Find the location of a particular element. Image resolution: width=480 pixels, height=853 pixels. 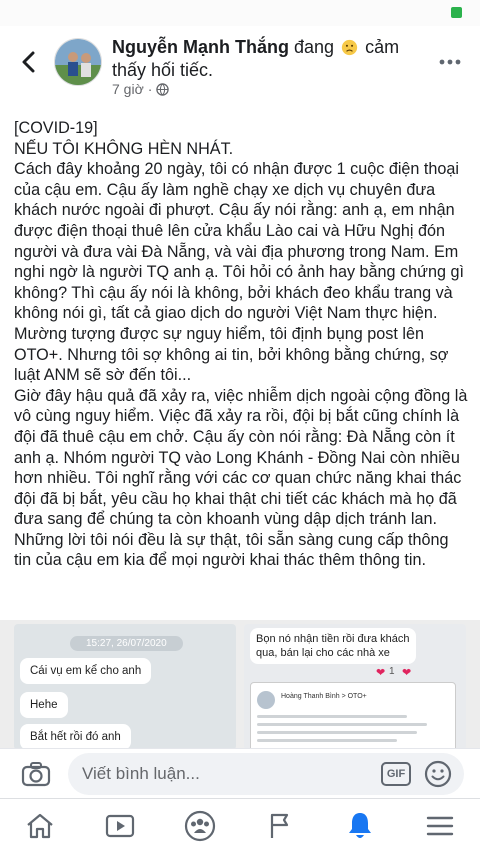

reaction-count: 1 is located at coordinates (392, 671).